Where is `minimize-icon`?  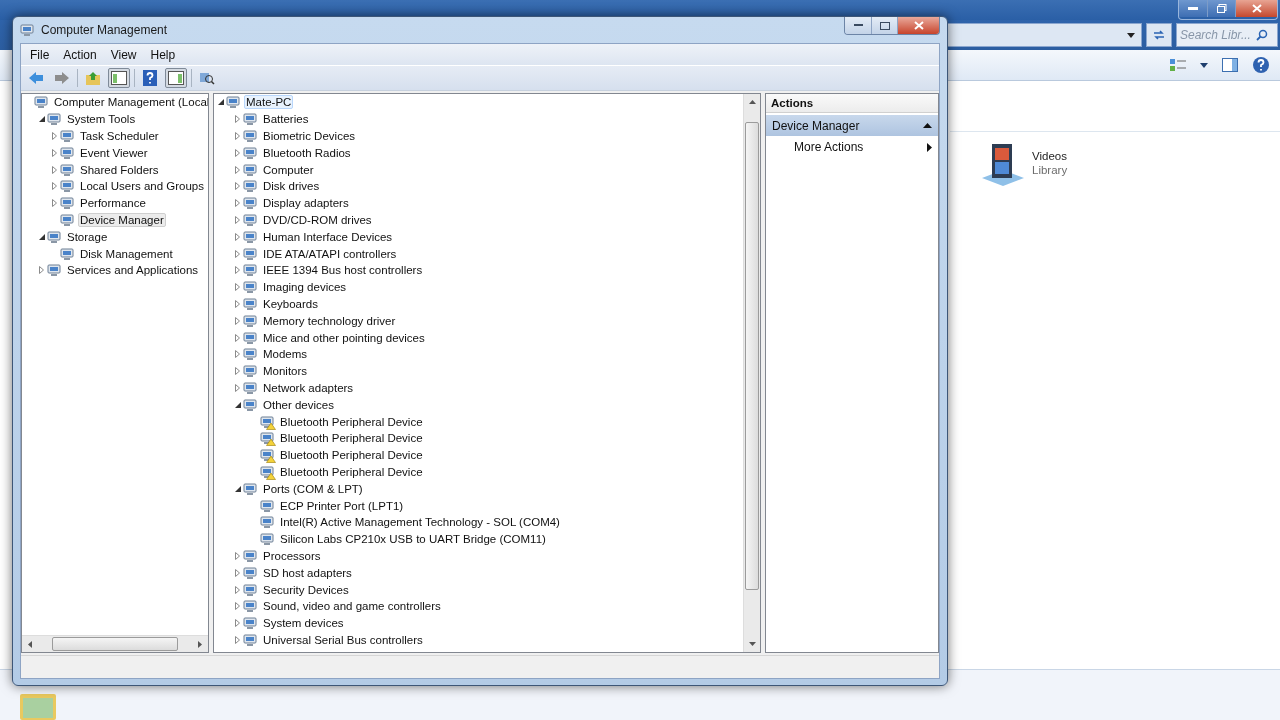 minimize-icon is located at coordinates (858, 25).